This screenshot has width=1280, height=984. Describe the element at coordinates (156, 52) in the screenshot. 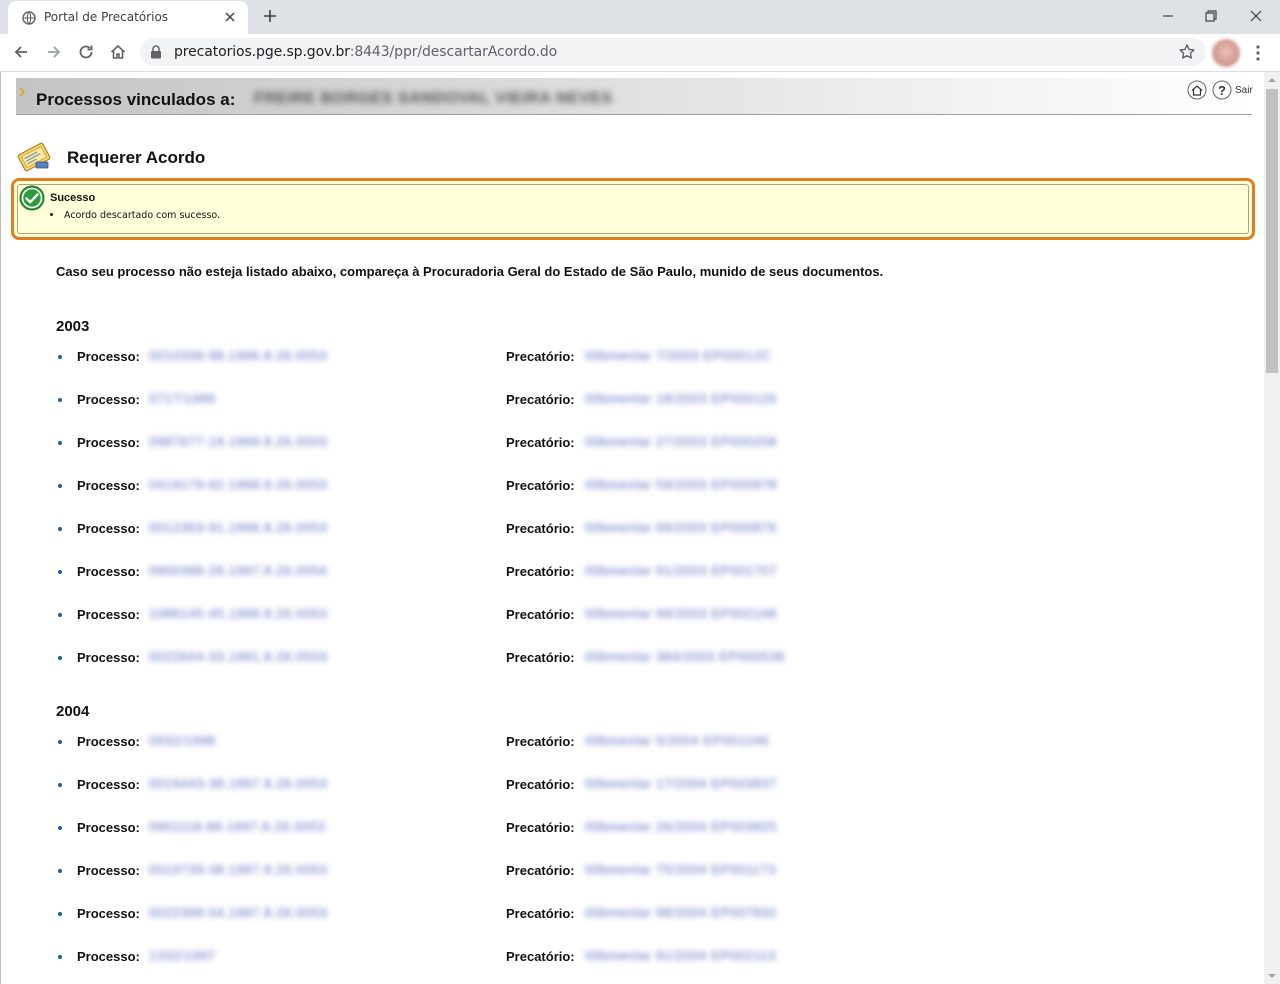

I see `lock-icon` at that location.